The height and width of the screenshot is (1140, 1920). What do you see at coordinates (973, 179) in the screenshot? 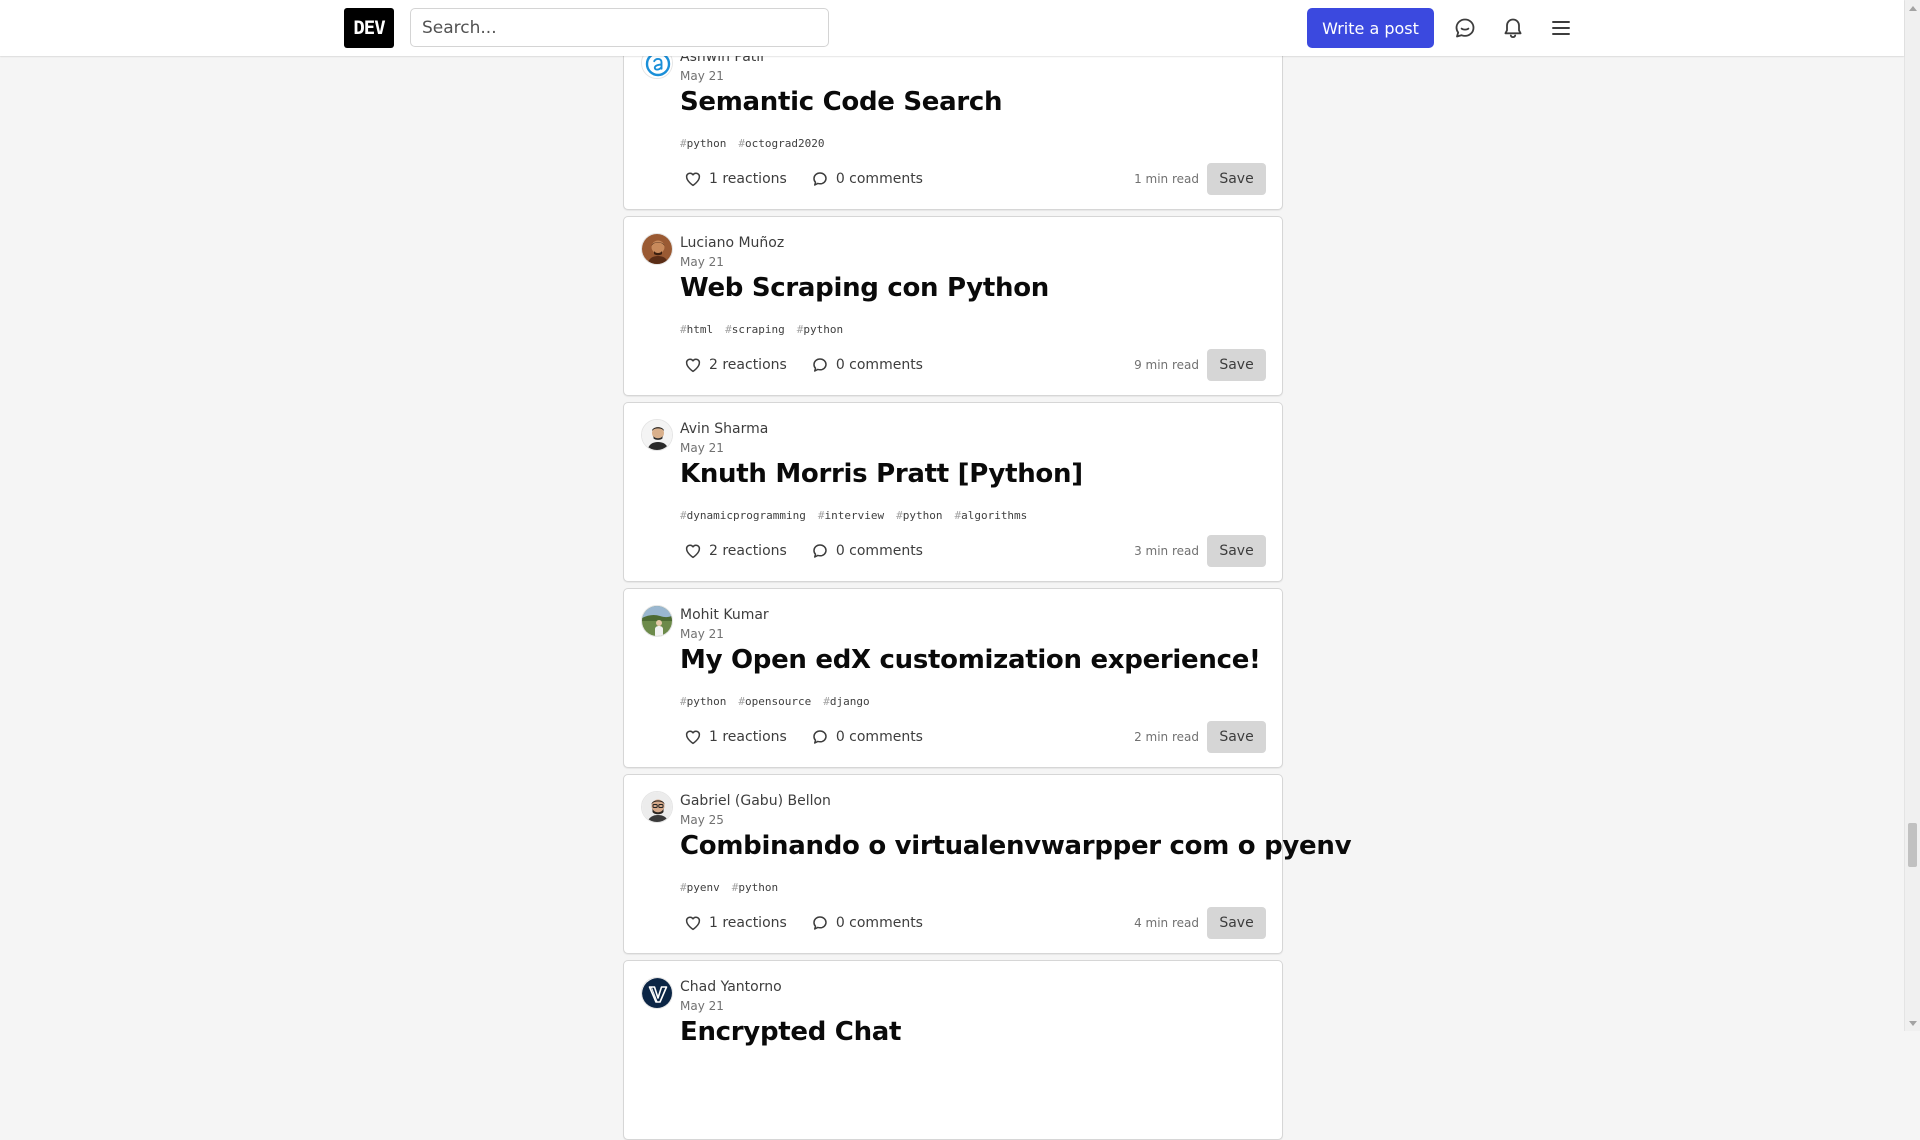
I see `post-footer: 1 reactions 0 comments 1 min read Save` at bounding box center [973, 179].